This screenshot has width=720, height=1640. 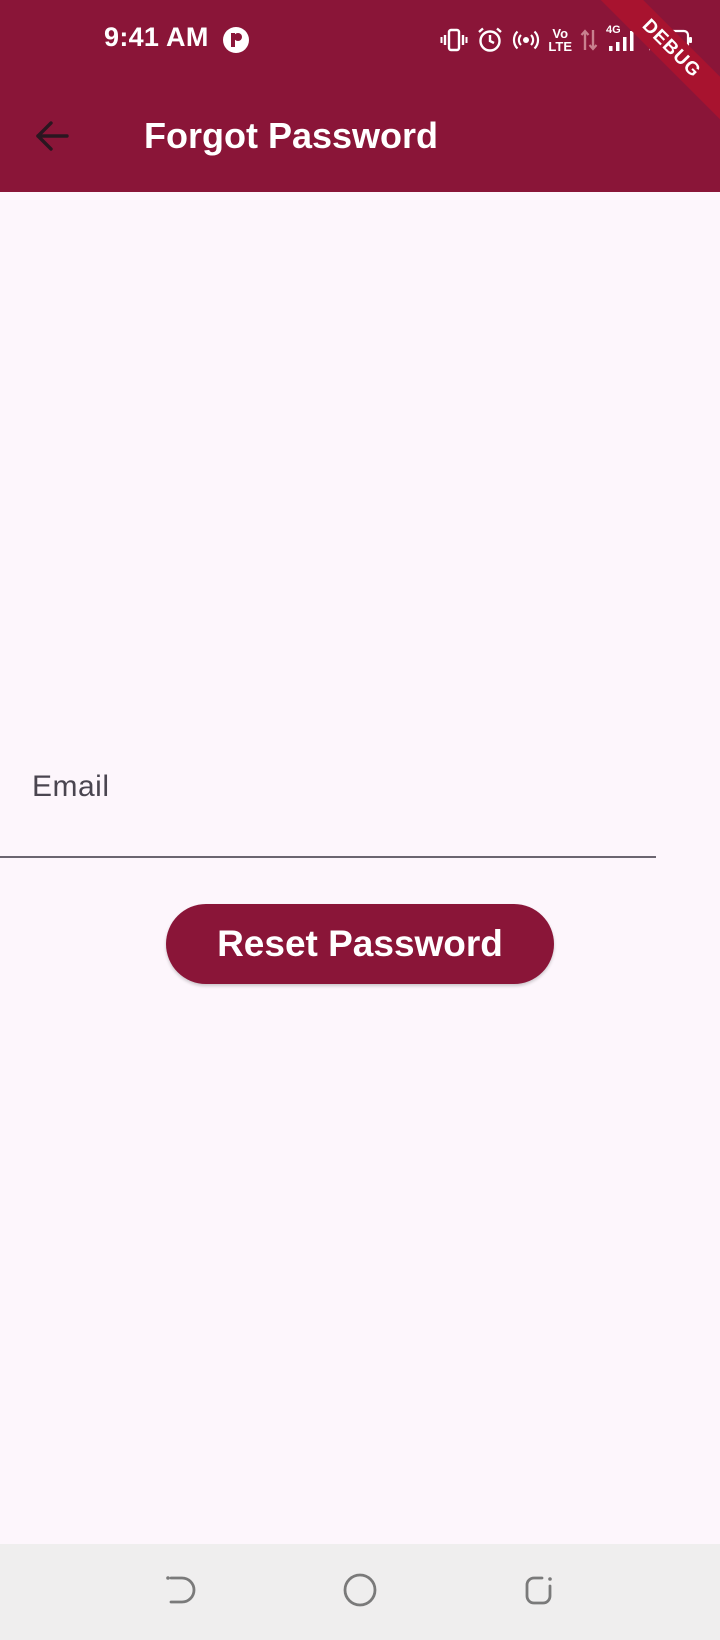 What do you see at coordinates (526, 40) in the screenshot?
I see `hotspot-icon` at bounding box center [526, 40].